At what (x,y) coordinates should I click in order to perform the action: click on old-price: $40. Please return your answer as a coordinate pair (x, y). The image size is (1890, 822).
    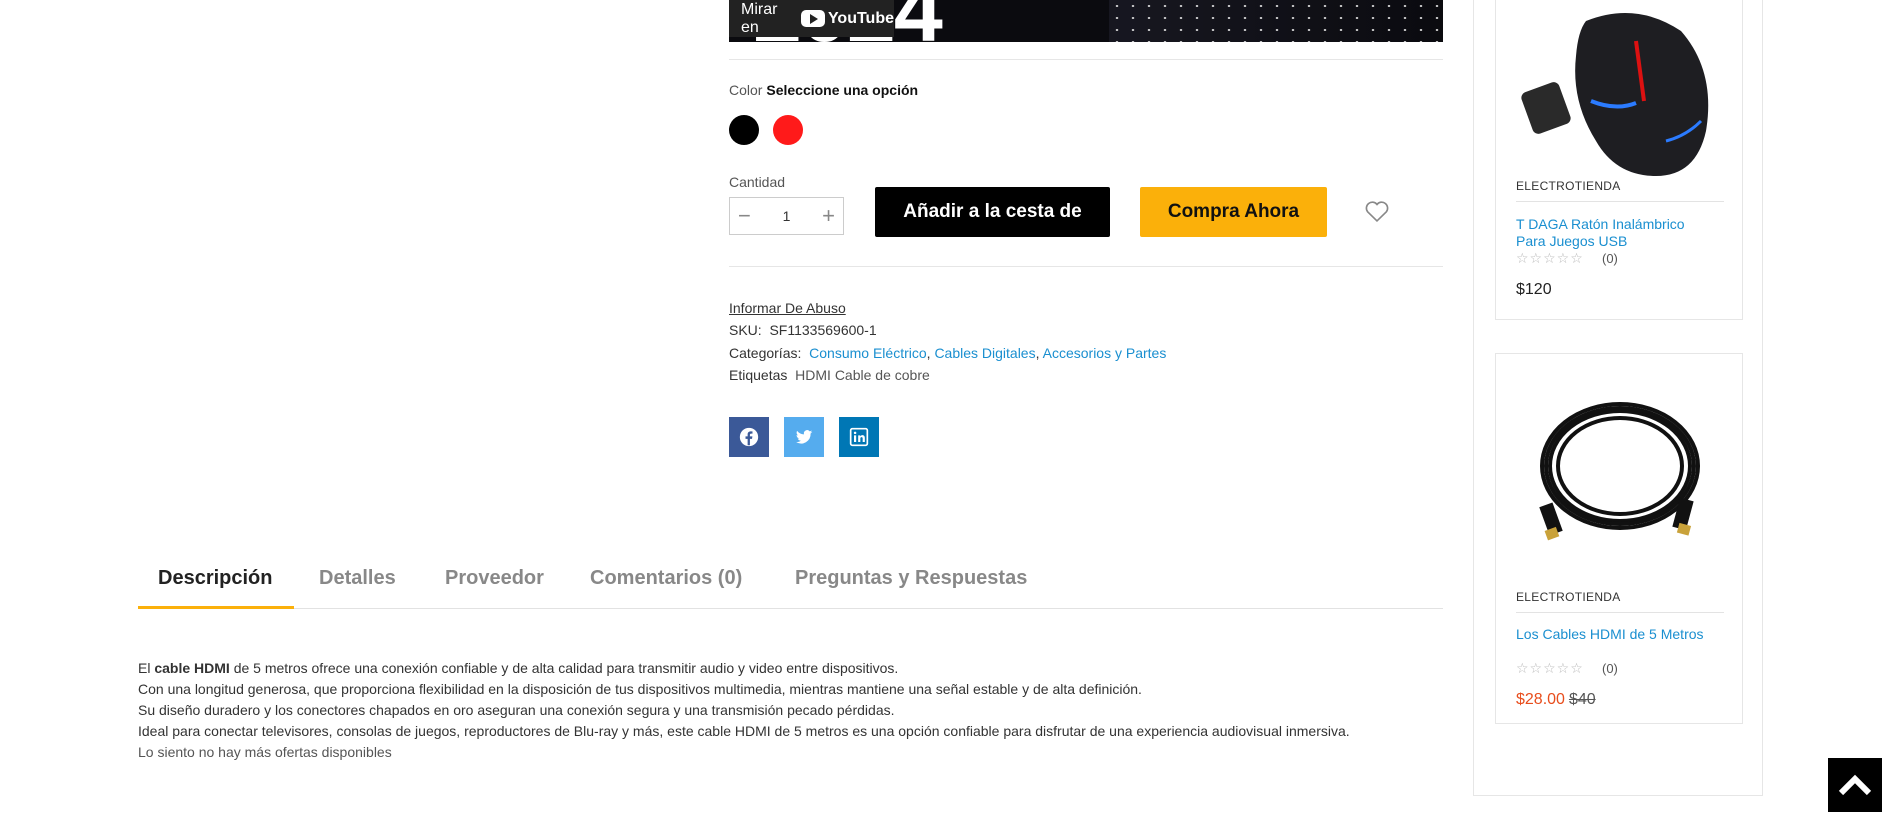
    Looking at the image, I should click on (1582, 699).